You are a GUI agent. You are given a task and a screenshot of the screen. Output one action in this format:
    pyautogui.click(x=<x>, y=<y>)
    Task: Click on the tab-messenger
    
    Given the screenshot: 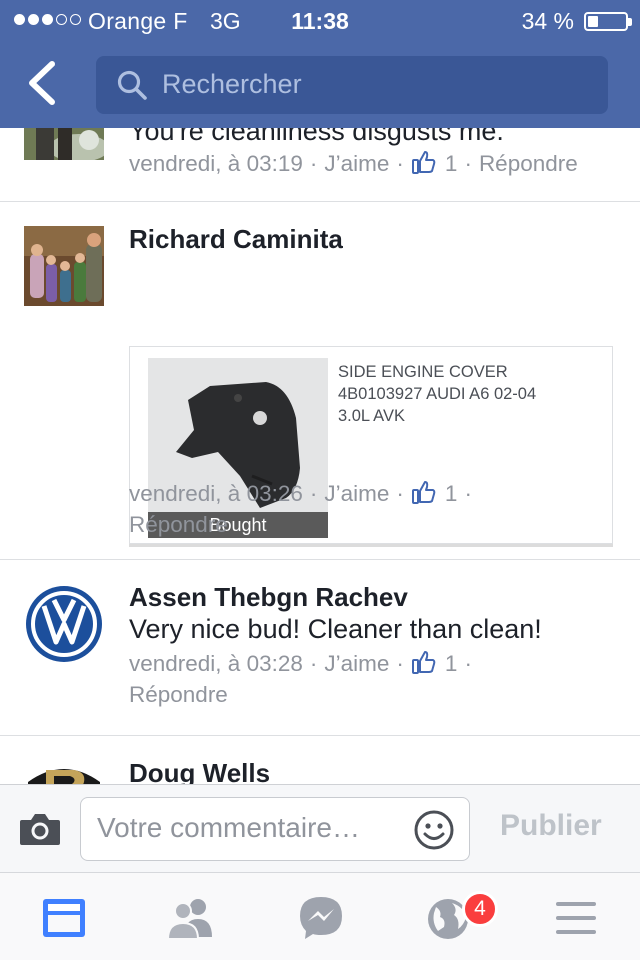 What is the action you would take?
    pyautogui.click(x=321, y=918)
    